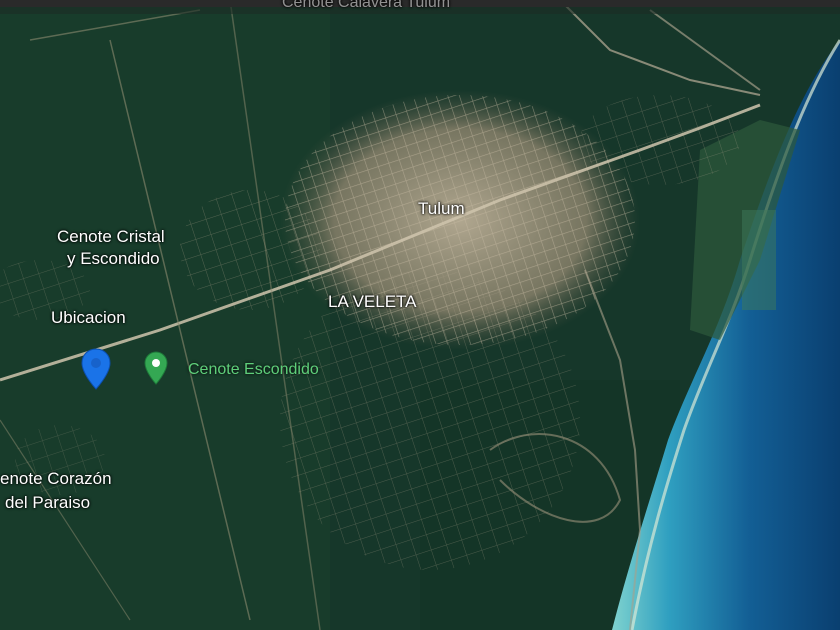 The width and height of the screenshot is (840, 630). What do you see at coordinates (253, 369) in the screenshot?
I see `label-cenote-escondido: Cenote Escondido` at bounding box center [253, 369].